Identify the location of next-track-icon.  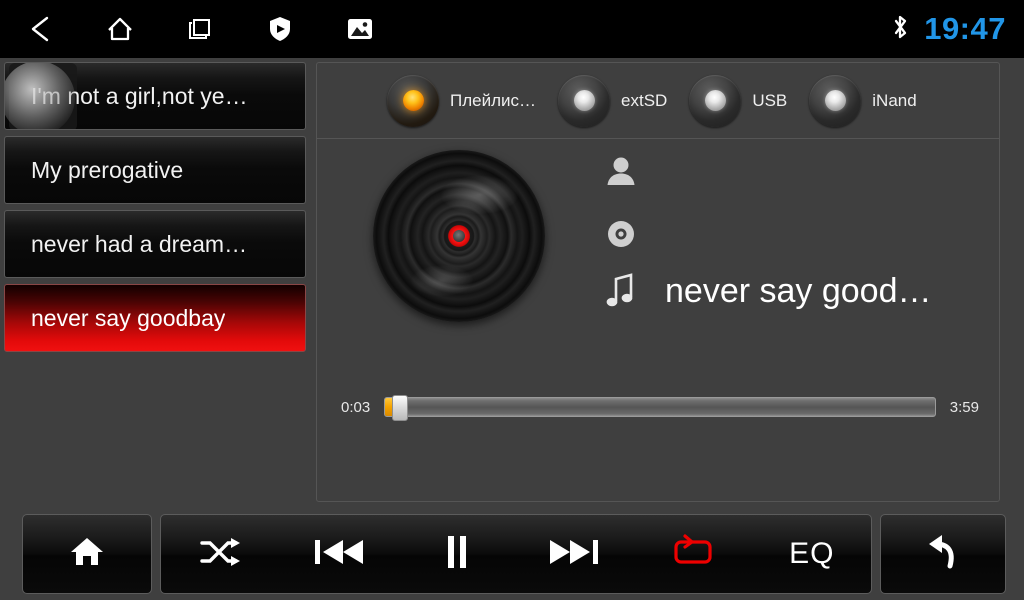
(575, 554).